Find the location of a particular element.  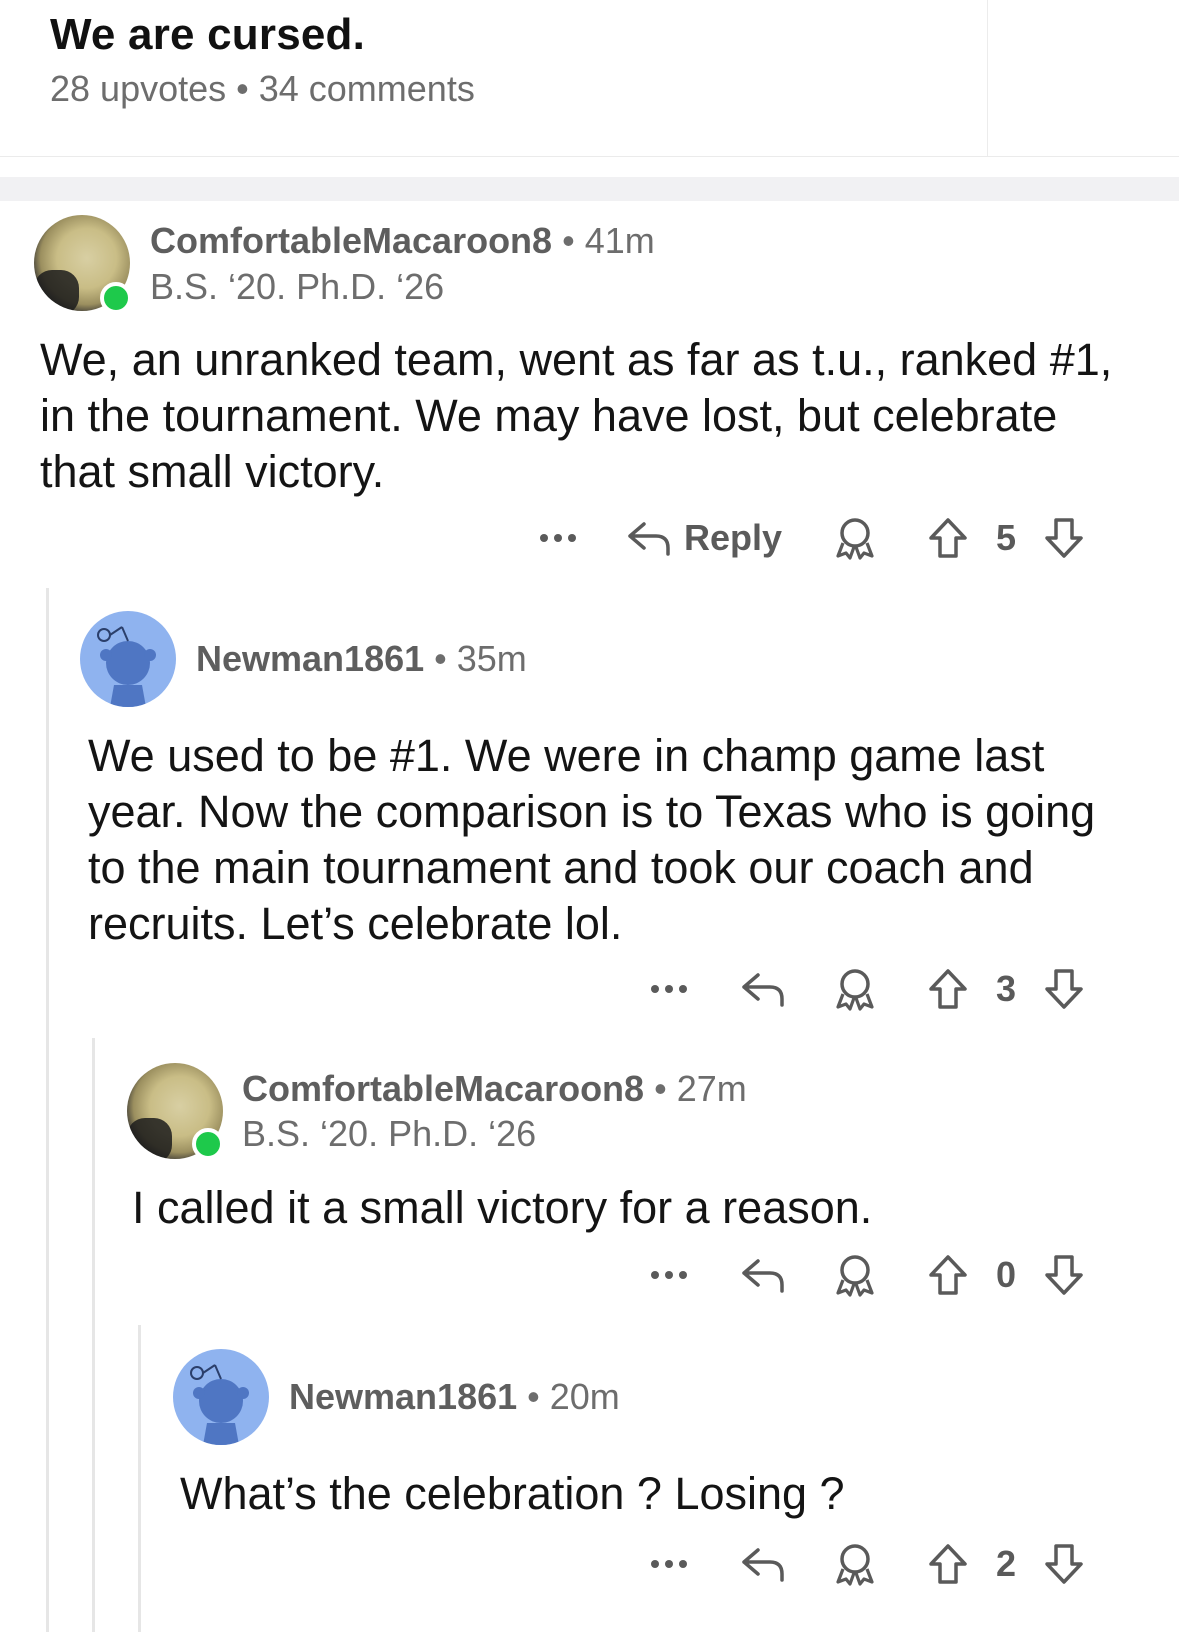

reply-button: Reply is located at coordinates (709, 538).